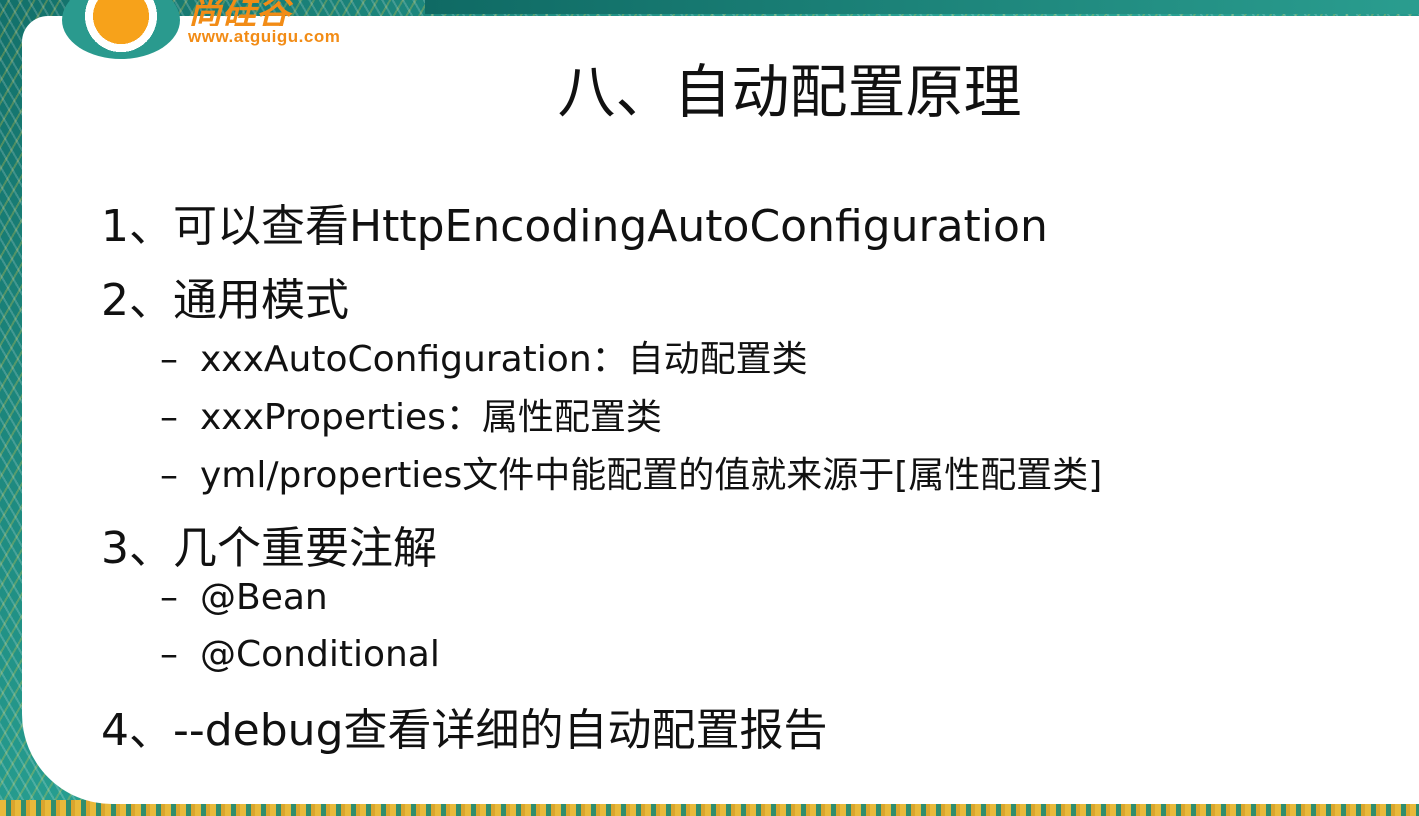 This screenshot has height=816, width=1419. Describe the element at coordinates (225, 300) in the screenshot. I see `list-item-2: 2、通用模式` at that location.